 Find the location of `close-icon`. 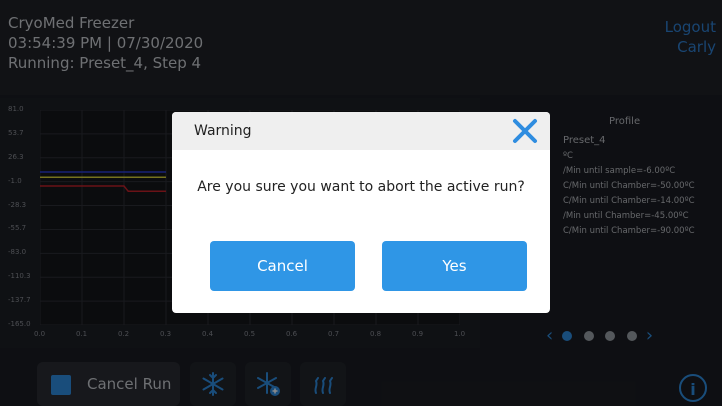

close-icon is located at coordinates (525, 131).